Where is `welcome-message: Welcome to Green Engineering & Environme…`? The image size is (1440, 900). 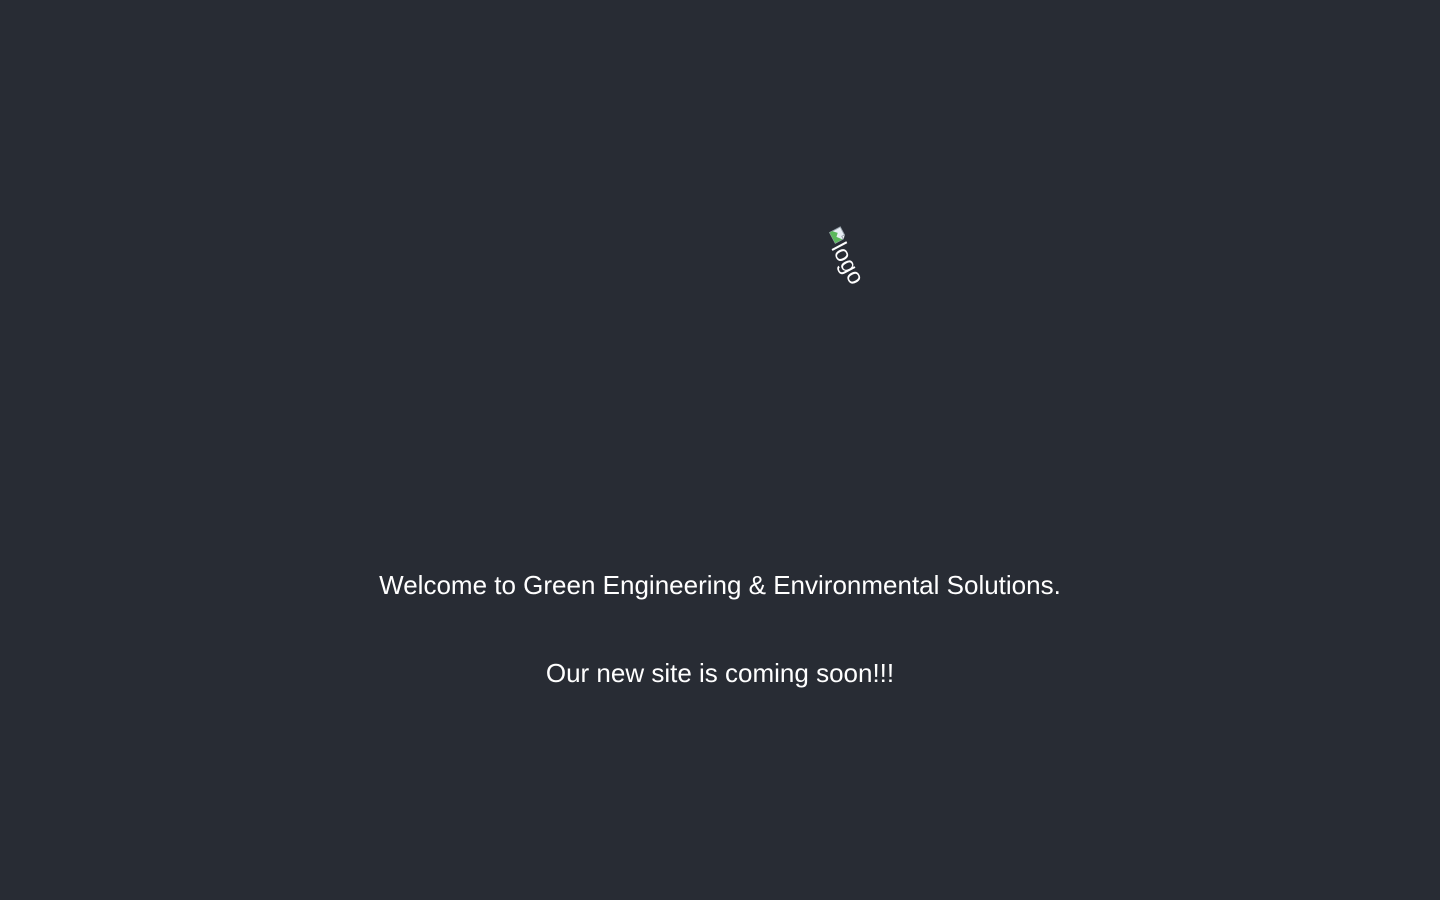
welcome-message: Welcome to Green Engineering & Environme… is located at coordinates (720, 585).